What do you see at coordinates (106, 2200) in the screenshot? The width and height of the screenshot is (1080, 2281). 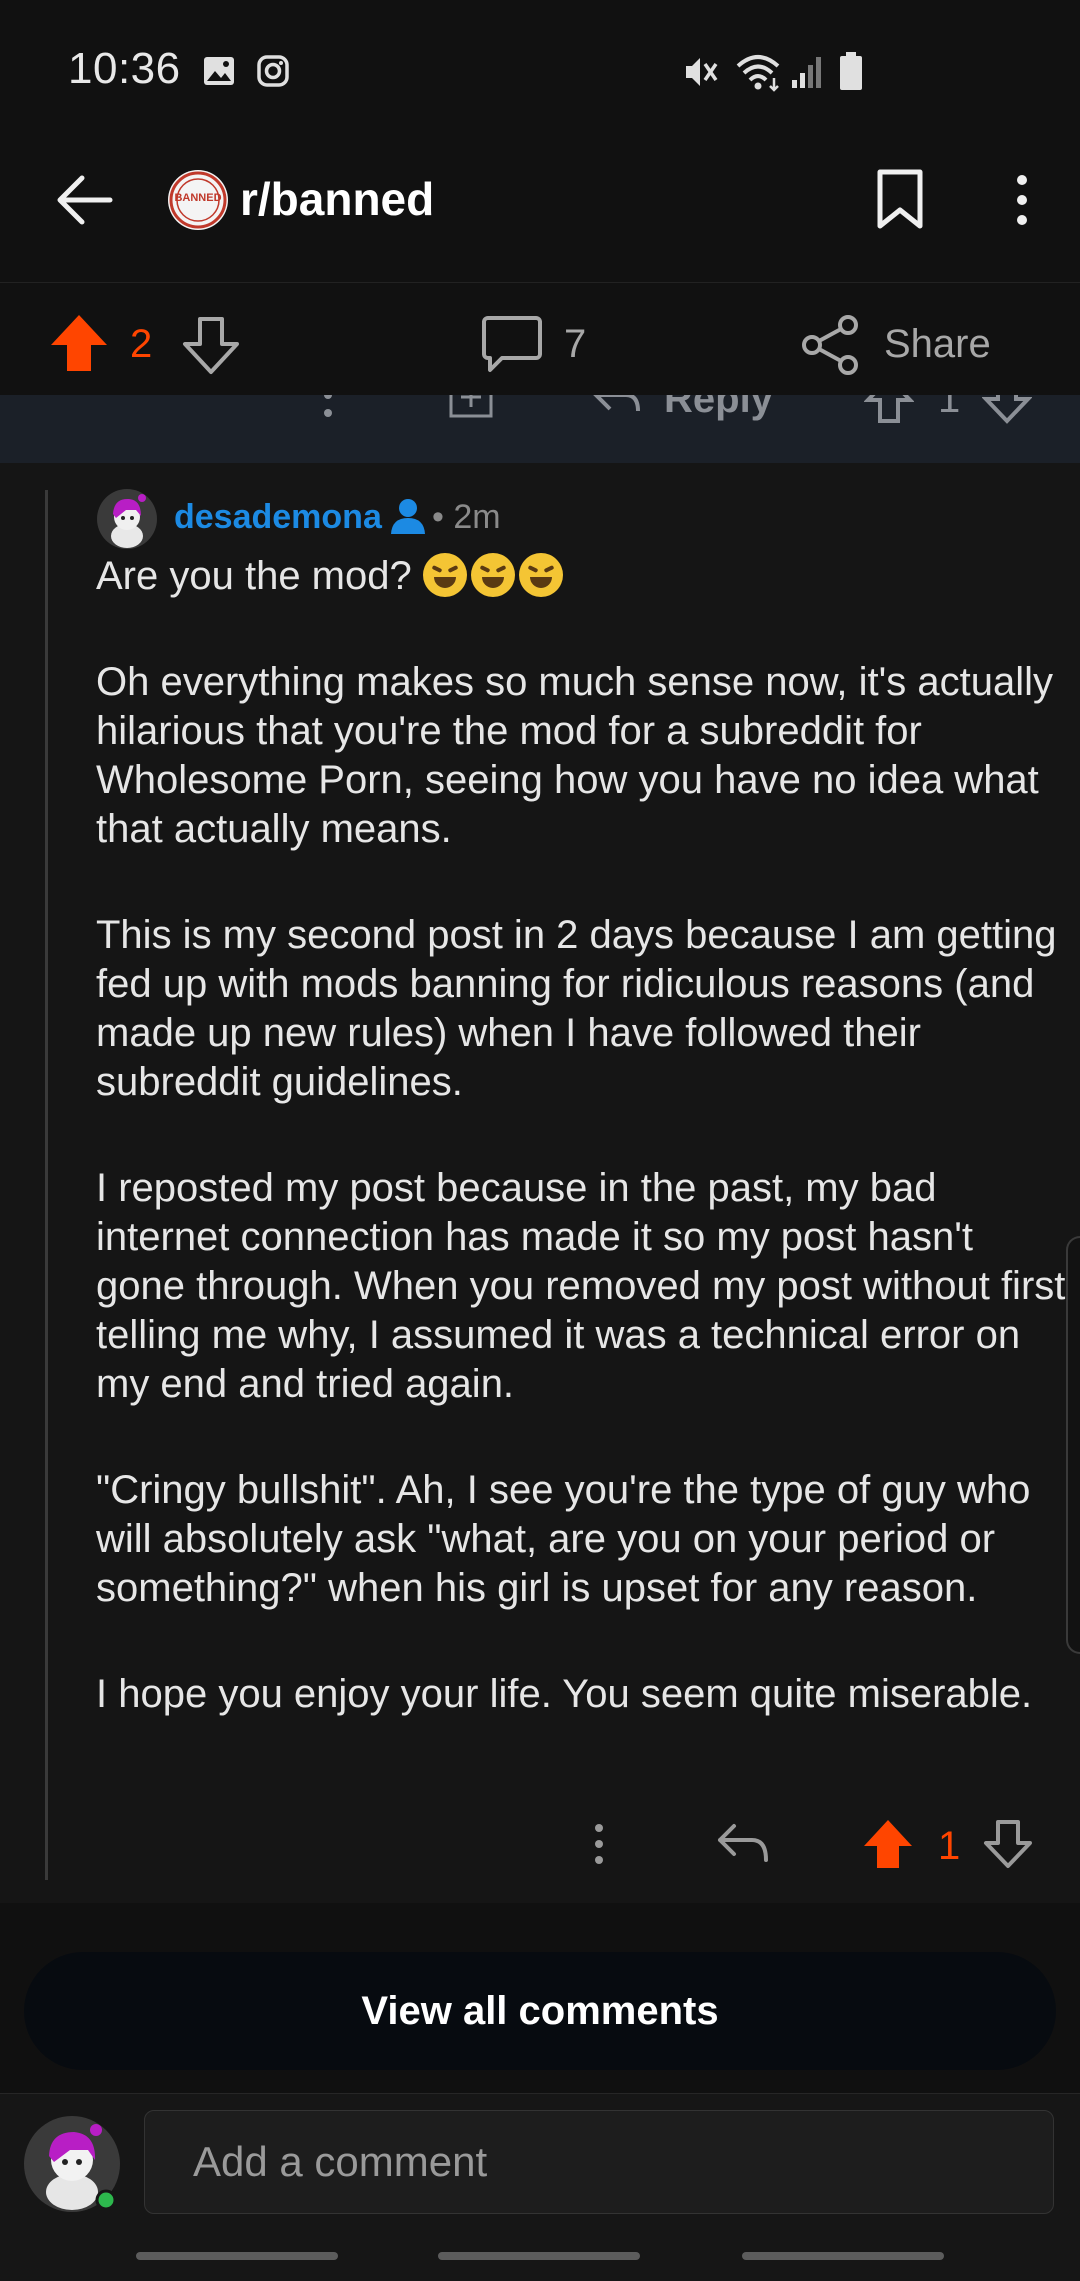 I see `online-status-dot` at bounding box center [106, 2200].